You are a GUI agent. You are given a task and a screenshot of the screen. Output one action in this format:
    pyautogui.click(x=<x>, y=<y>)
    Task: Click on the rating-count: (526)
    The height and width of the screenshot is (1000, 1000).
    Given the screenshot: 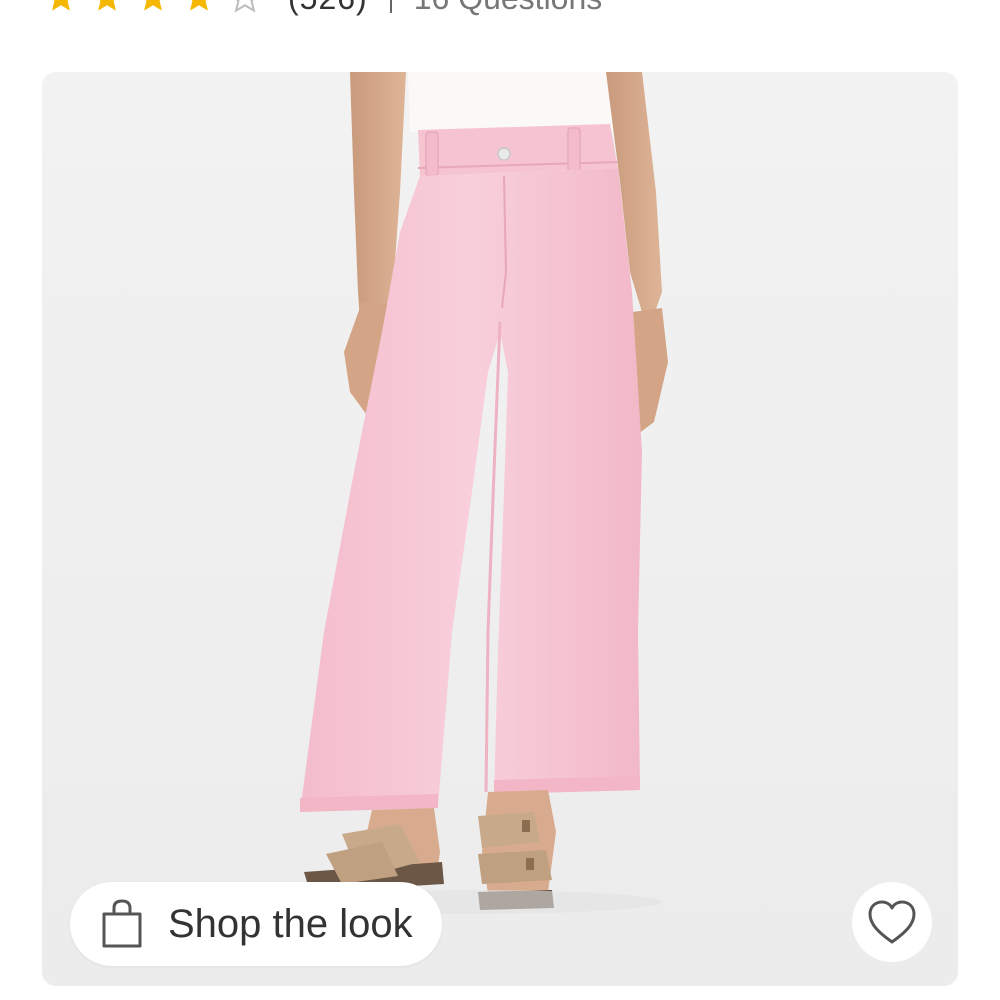 What is the action you would take?
    pyautogui.click(x=328, y=8)
    